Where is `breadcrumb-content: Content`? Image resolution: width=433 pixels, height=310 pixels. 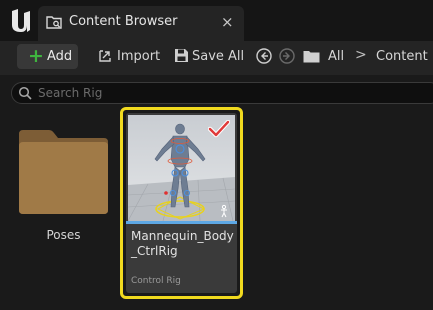 breadcrumb-content: Content is located at coordinates (402, 56).